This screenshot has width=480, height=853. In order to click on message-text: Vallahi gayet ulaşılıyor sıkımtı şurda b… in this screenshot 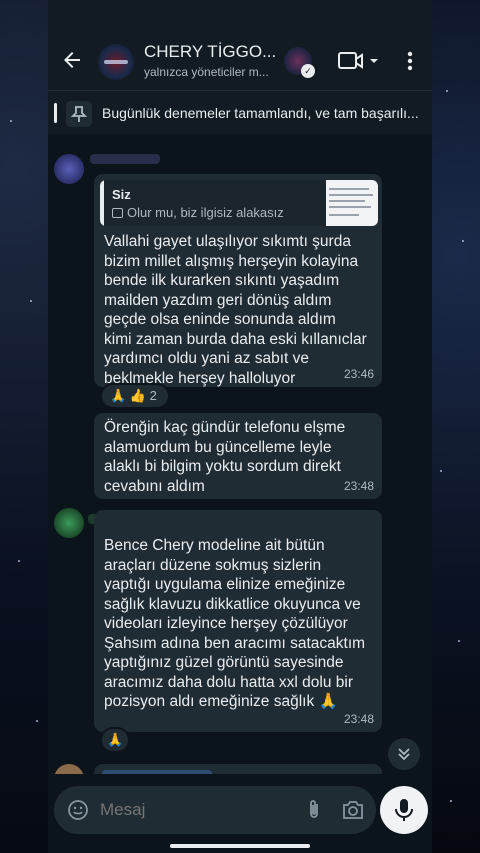, I will do `click(235, 310)`.